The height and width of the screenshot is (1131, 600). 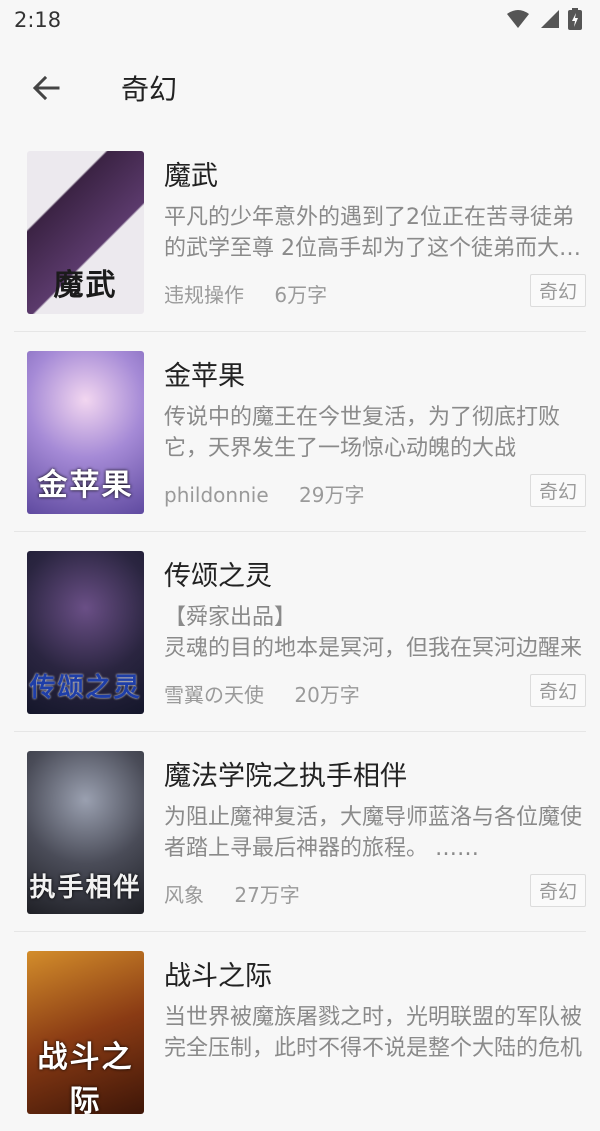 I want to click on back-button, so click(x=46, y=88).